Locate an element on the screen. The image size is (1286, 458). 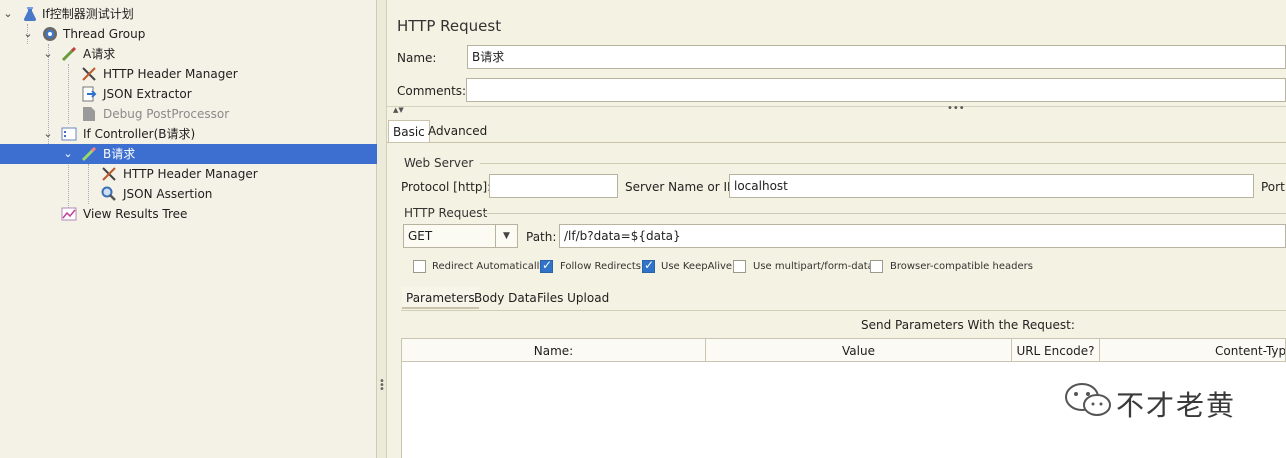
tree-item-label: B请求 is located at coordinates (119, 154).